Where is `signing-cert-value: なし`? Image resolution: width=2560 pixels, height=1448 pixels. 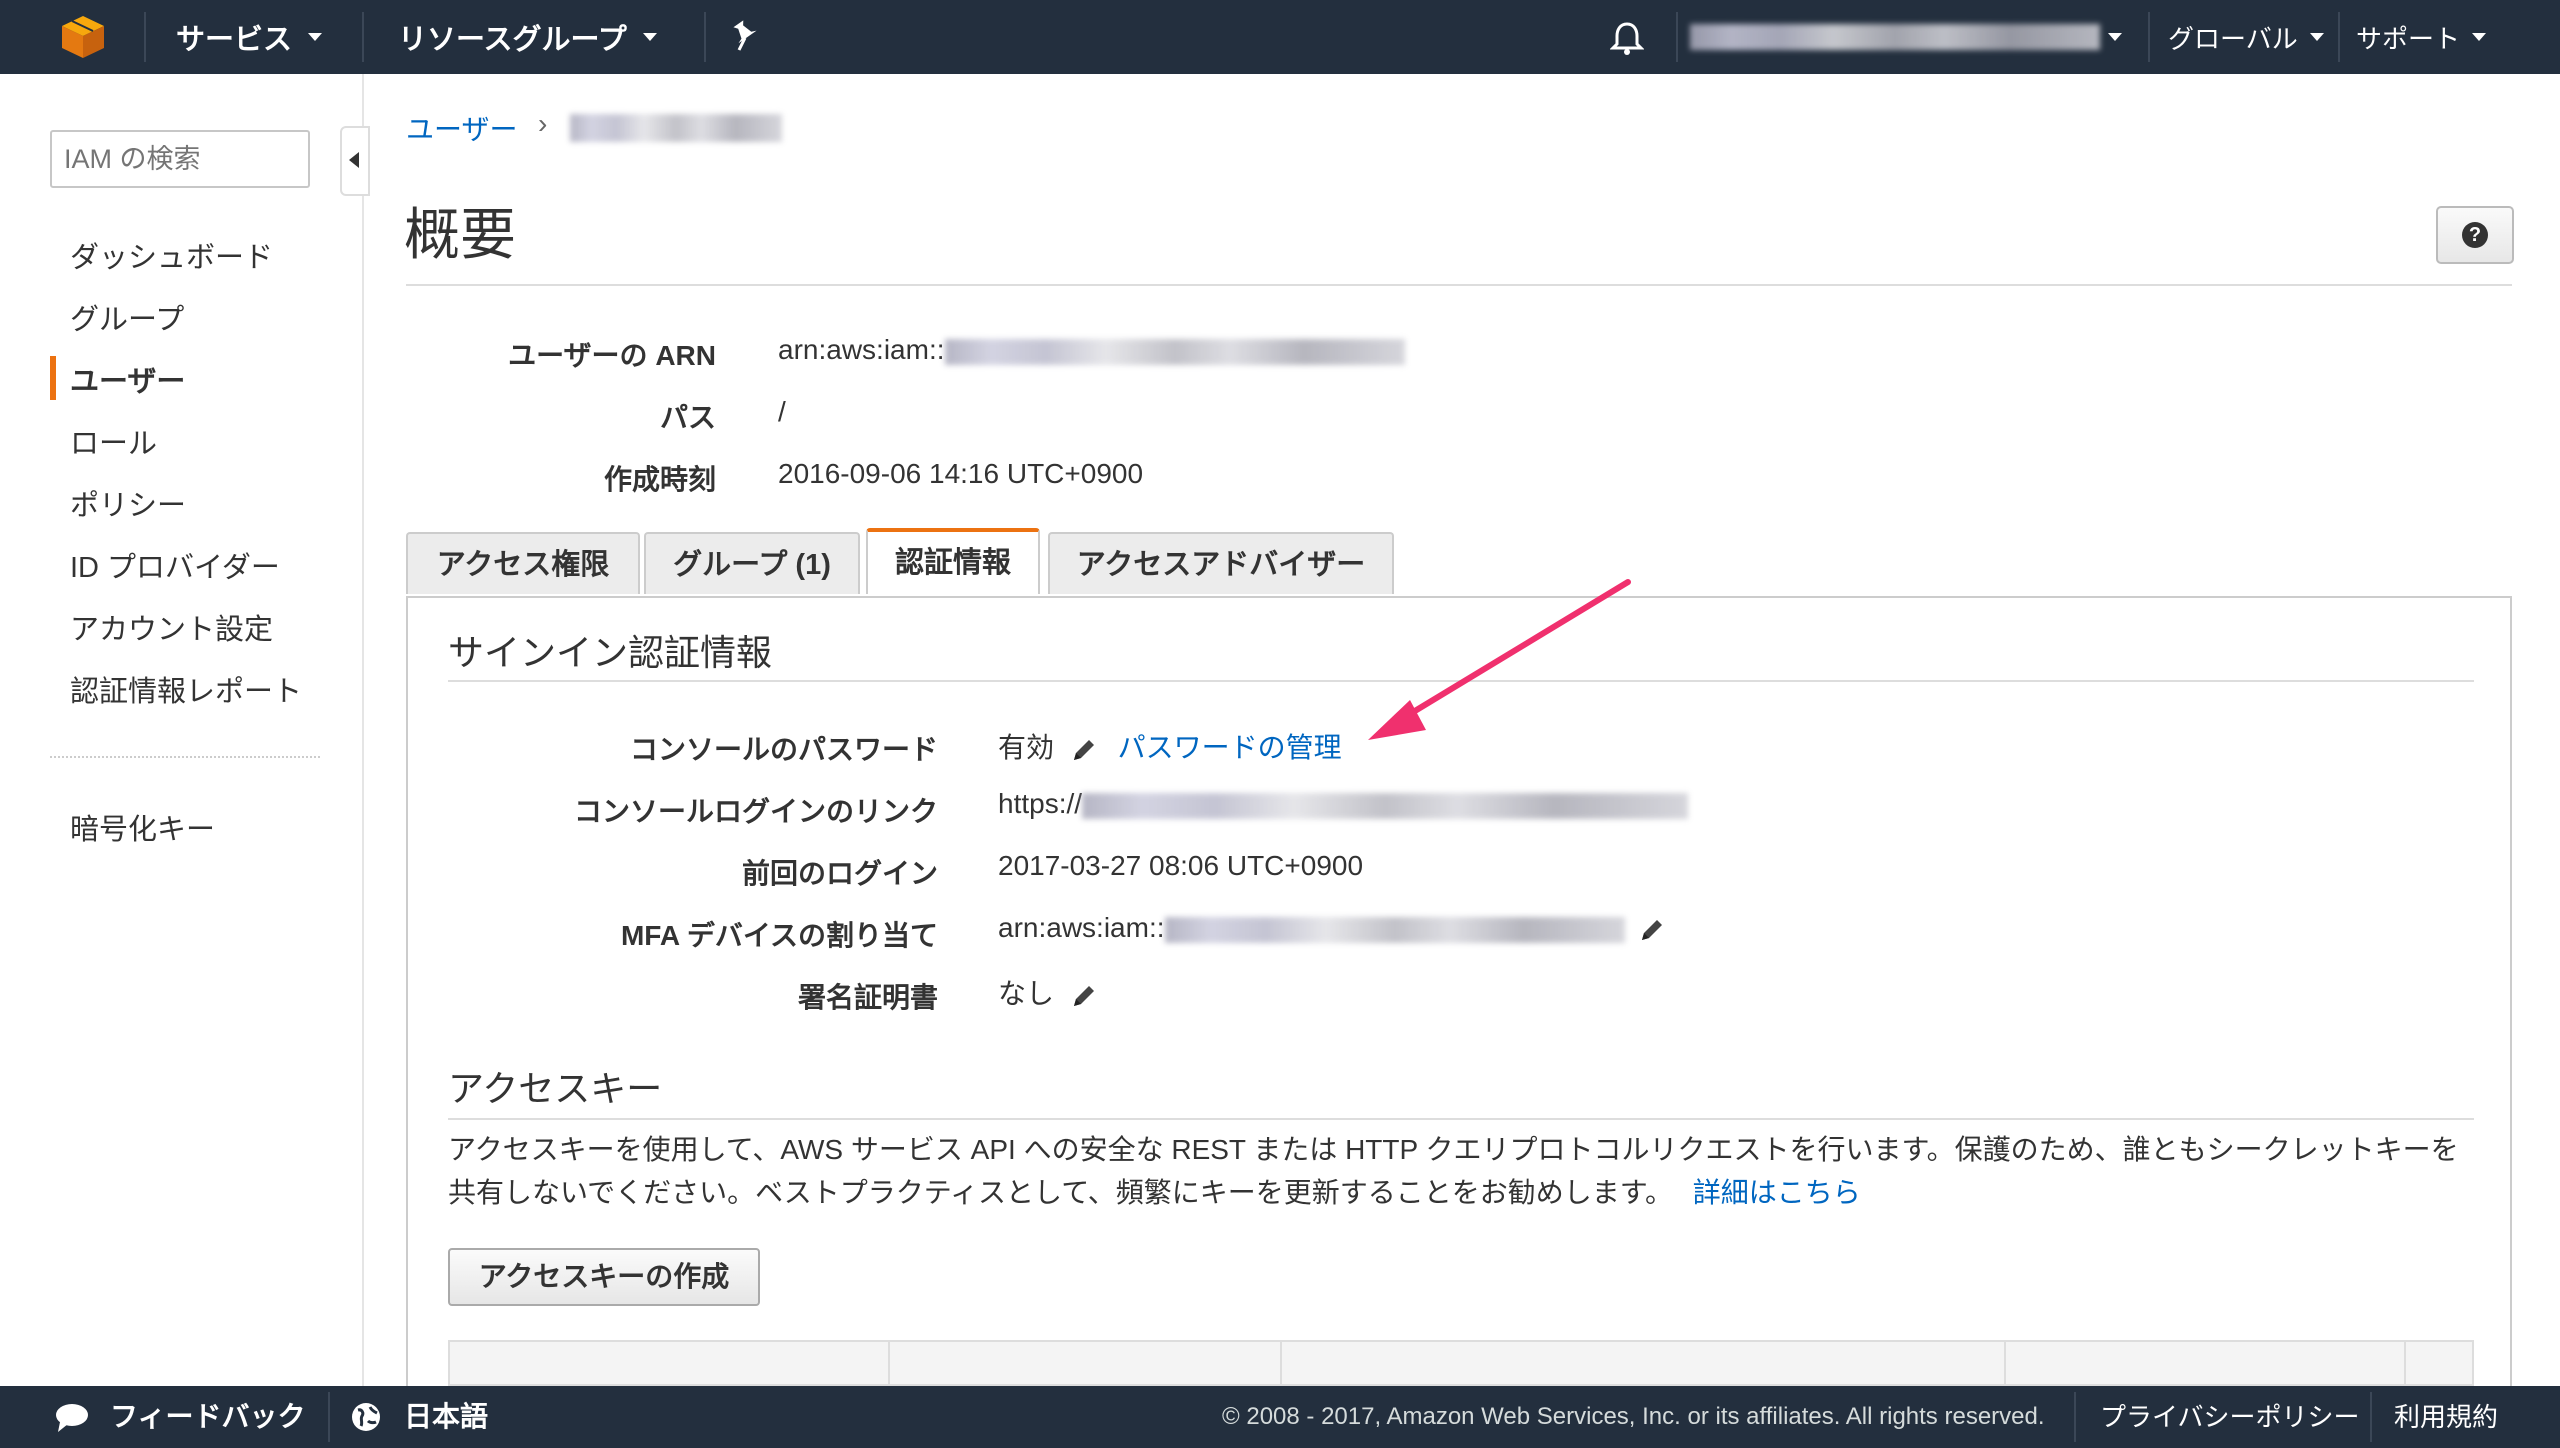
signing-cert-value: なし is located at coordinates (1048, 992).